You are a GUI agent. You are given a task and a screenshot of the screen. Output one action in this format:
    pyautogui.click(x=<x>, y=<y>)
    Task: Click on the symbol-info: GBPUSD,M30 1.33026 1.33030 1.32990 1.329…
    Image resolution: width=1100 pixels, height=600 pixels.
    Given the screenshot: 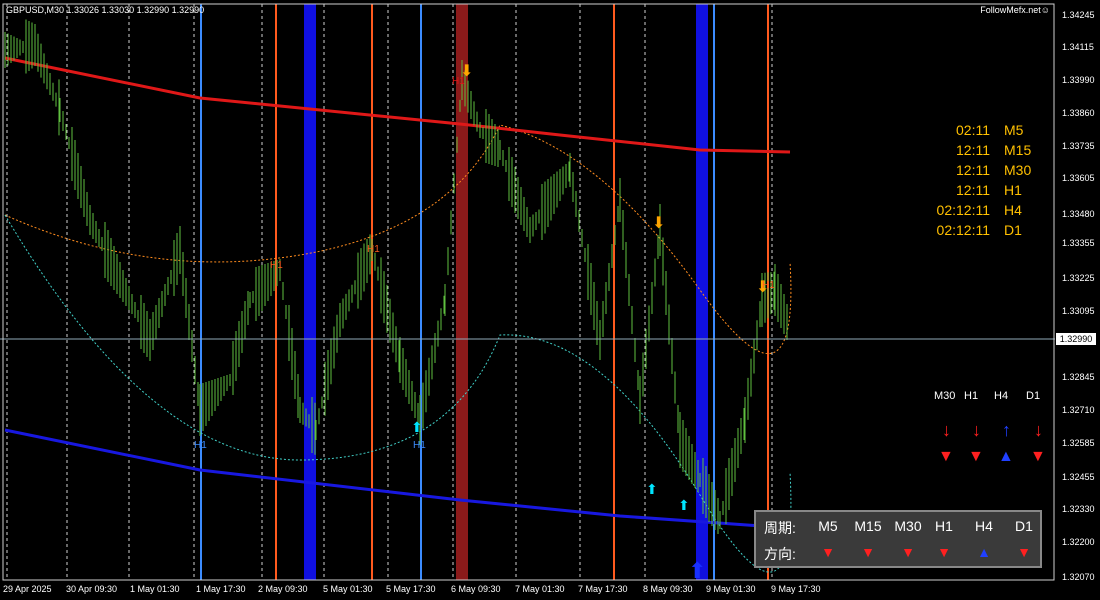 What is the action you would take?
    pyautogui.click(x=105, y=10)
    